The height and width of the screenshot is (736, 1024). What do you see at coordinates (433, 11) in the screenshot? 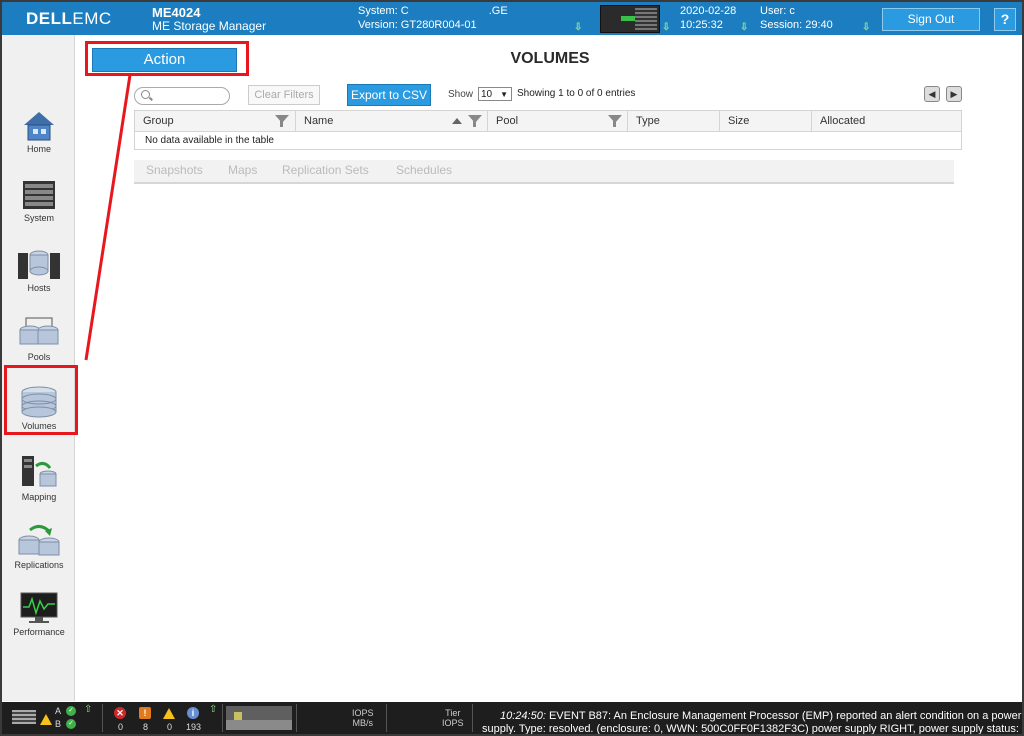
I see `system-name: System: C .GE` at bounding box center [433, 11].